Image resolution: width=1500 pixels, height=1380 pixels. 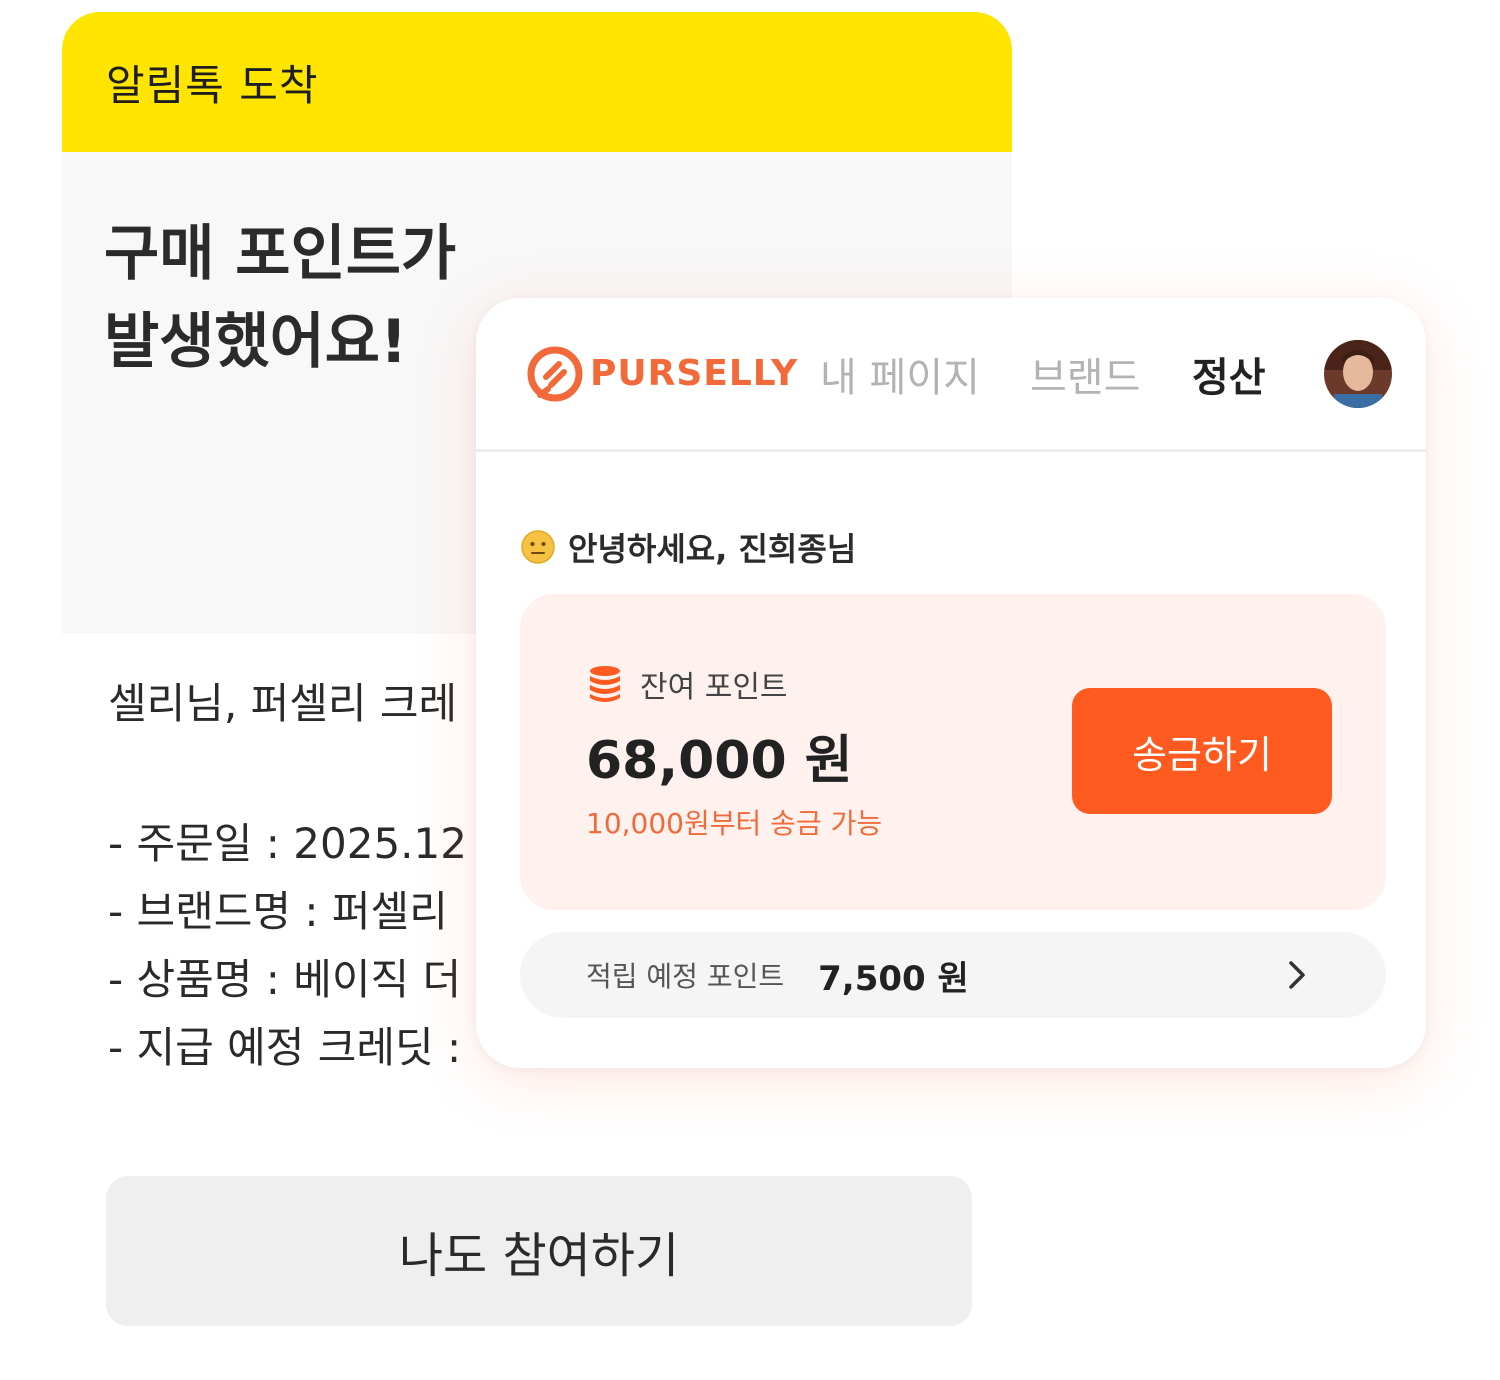 What do you see at coordinates (893, 978) in the screenshot?
I see `pending-points-value: 7,500 원` at bounding box center [893, 978].